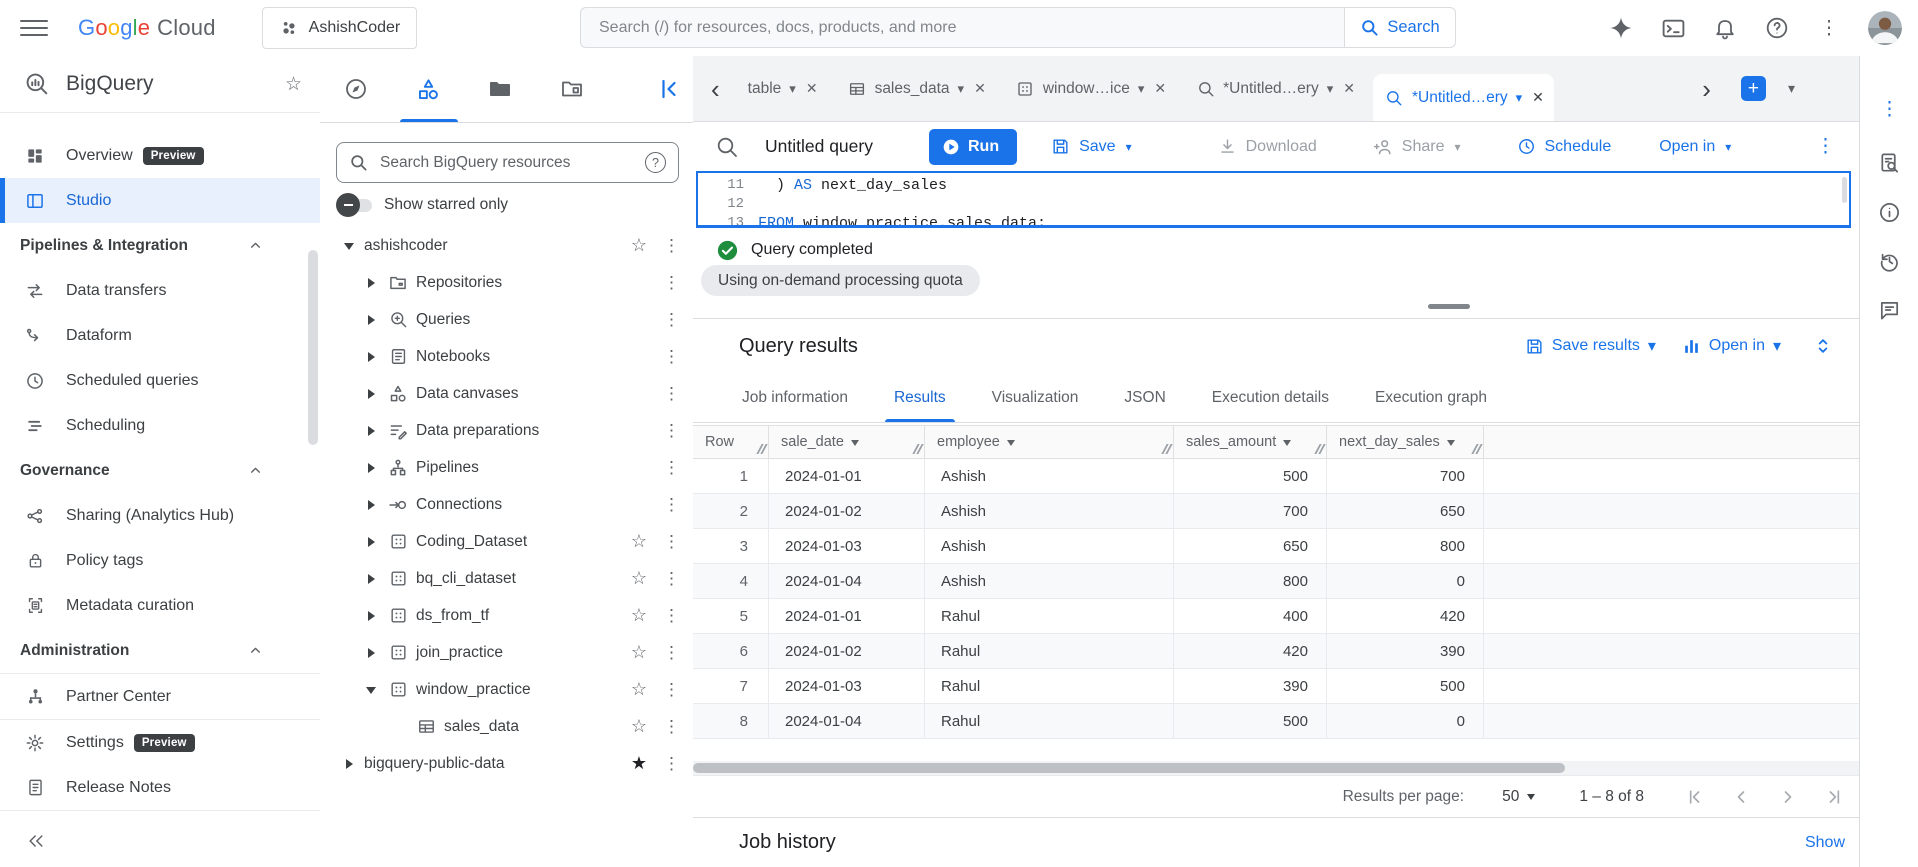 This screenshot has height=867, width=1918. I want to click on nav-item-sharing: Sharing (Analytics Hub), so click(160, 515).